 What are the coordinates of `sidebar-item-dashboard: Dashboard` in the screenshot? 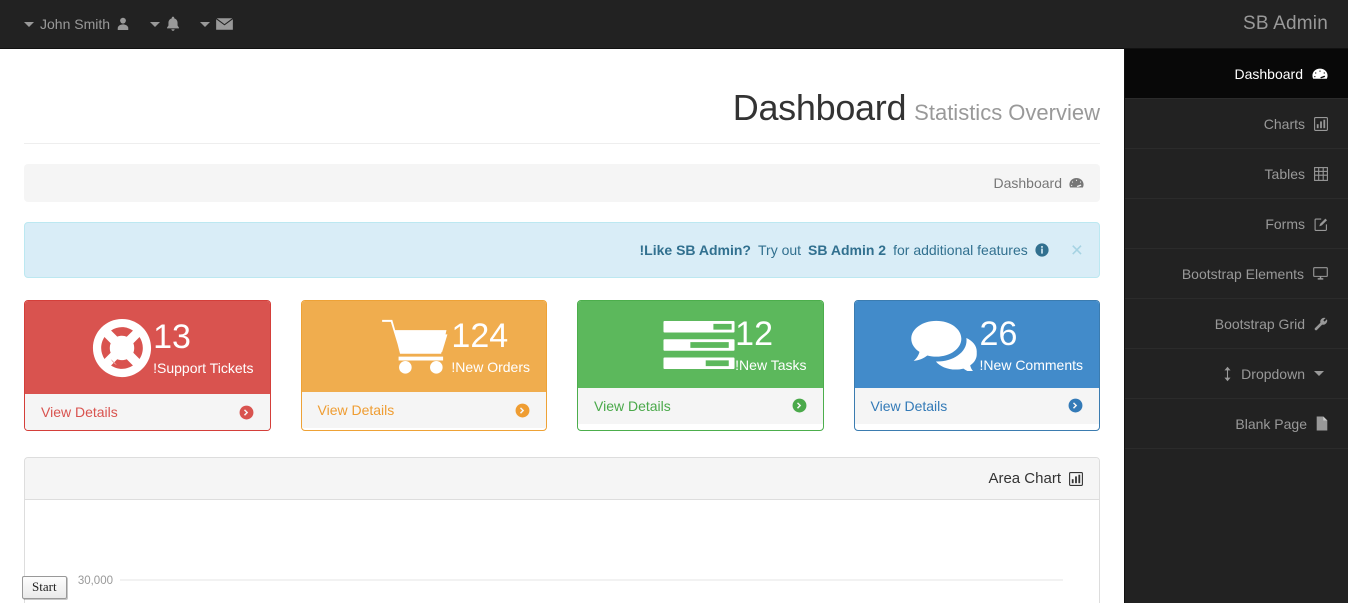 It's located at (1236, 74).